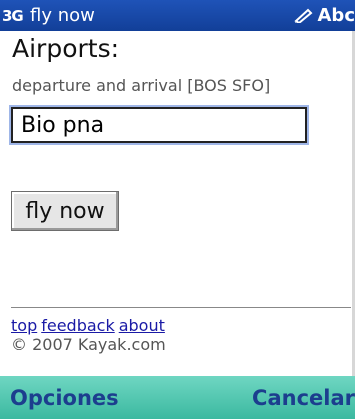 The image size is (355, 419). What do you see at coordinates (302, 15) in the screenshot?
I see `pen-icon` at bounding box center [302, 15].